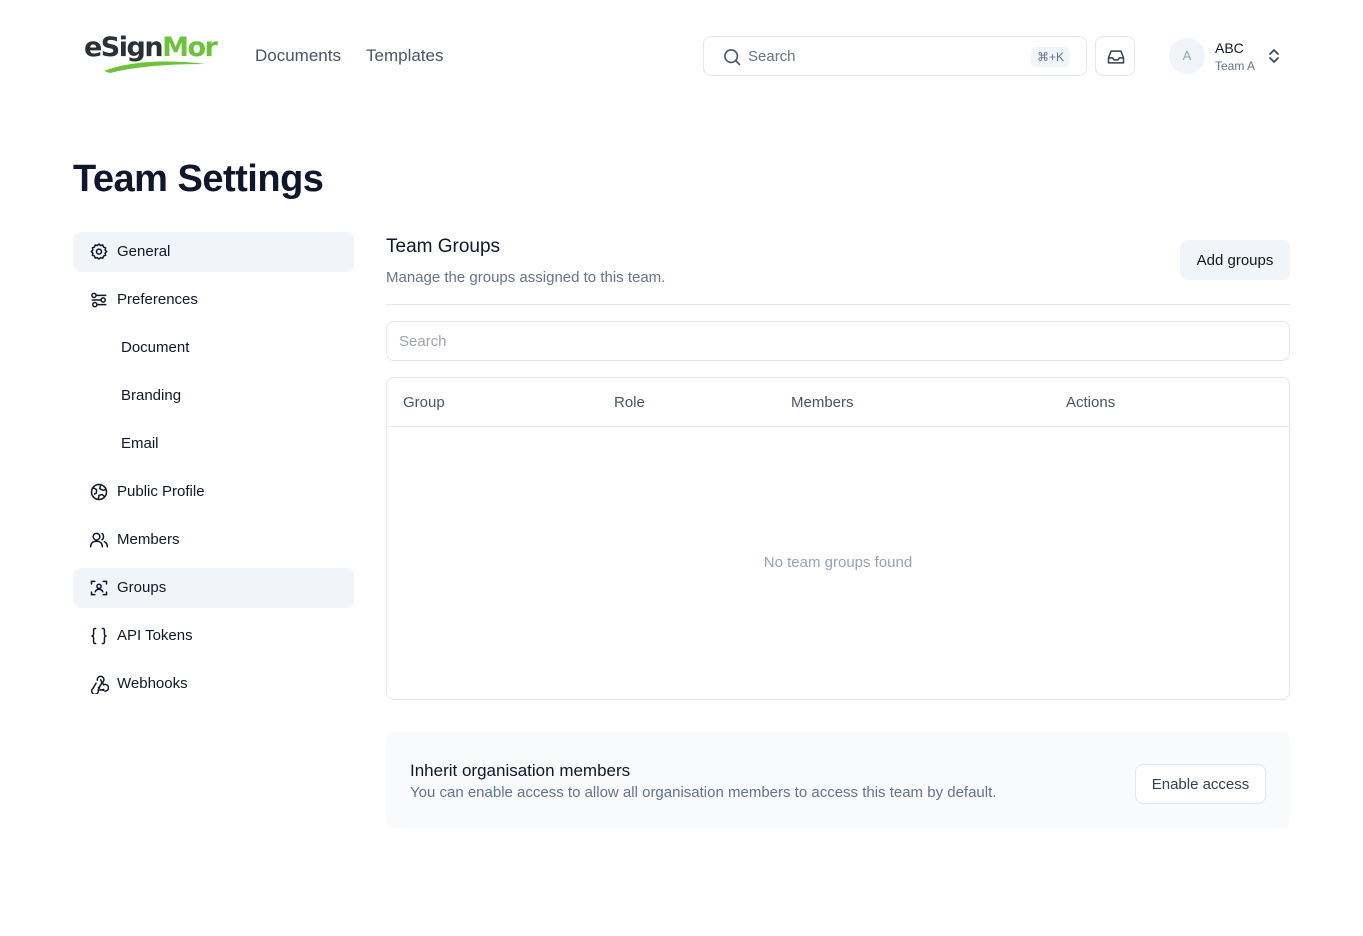 The image size is (1363, 936). What do you see at coordinates (161, 491) in the screenshot?
I see `sidebar-item-label: Public Profile` at bounding box center [161, 491].